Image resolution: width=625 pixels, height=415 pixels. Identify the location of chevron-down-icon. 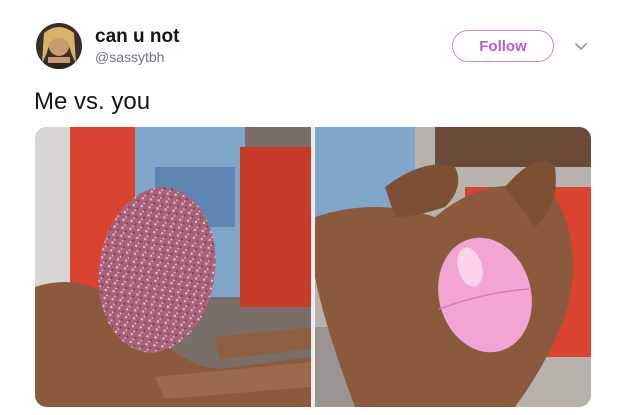
(581, 46).